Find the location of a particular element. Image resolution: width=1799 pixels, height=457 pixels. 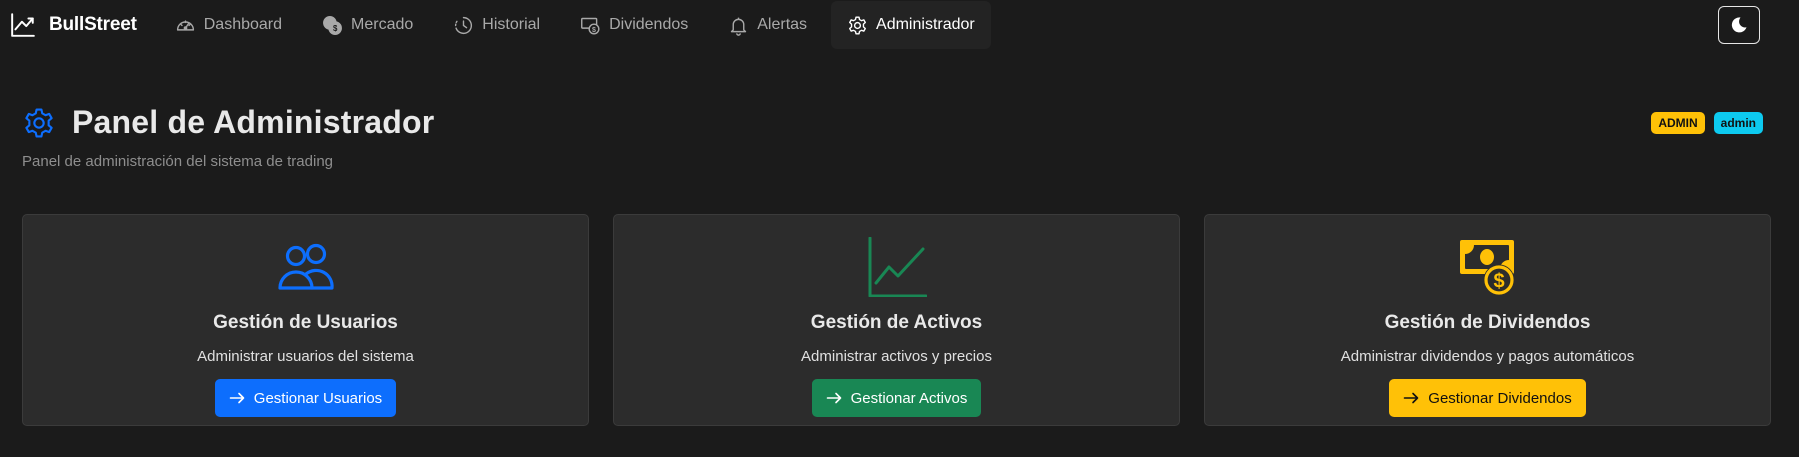

coins-icon: $ is located at coordinates (332, 25).